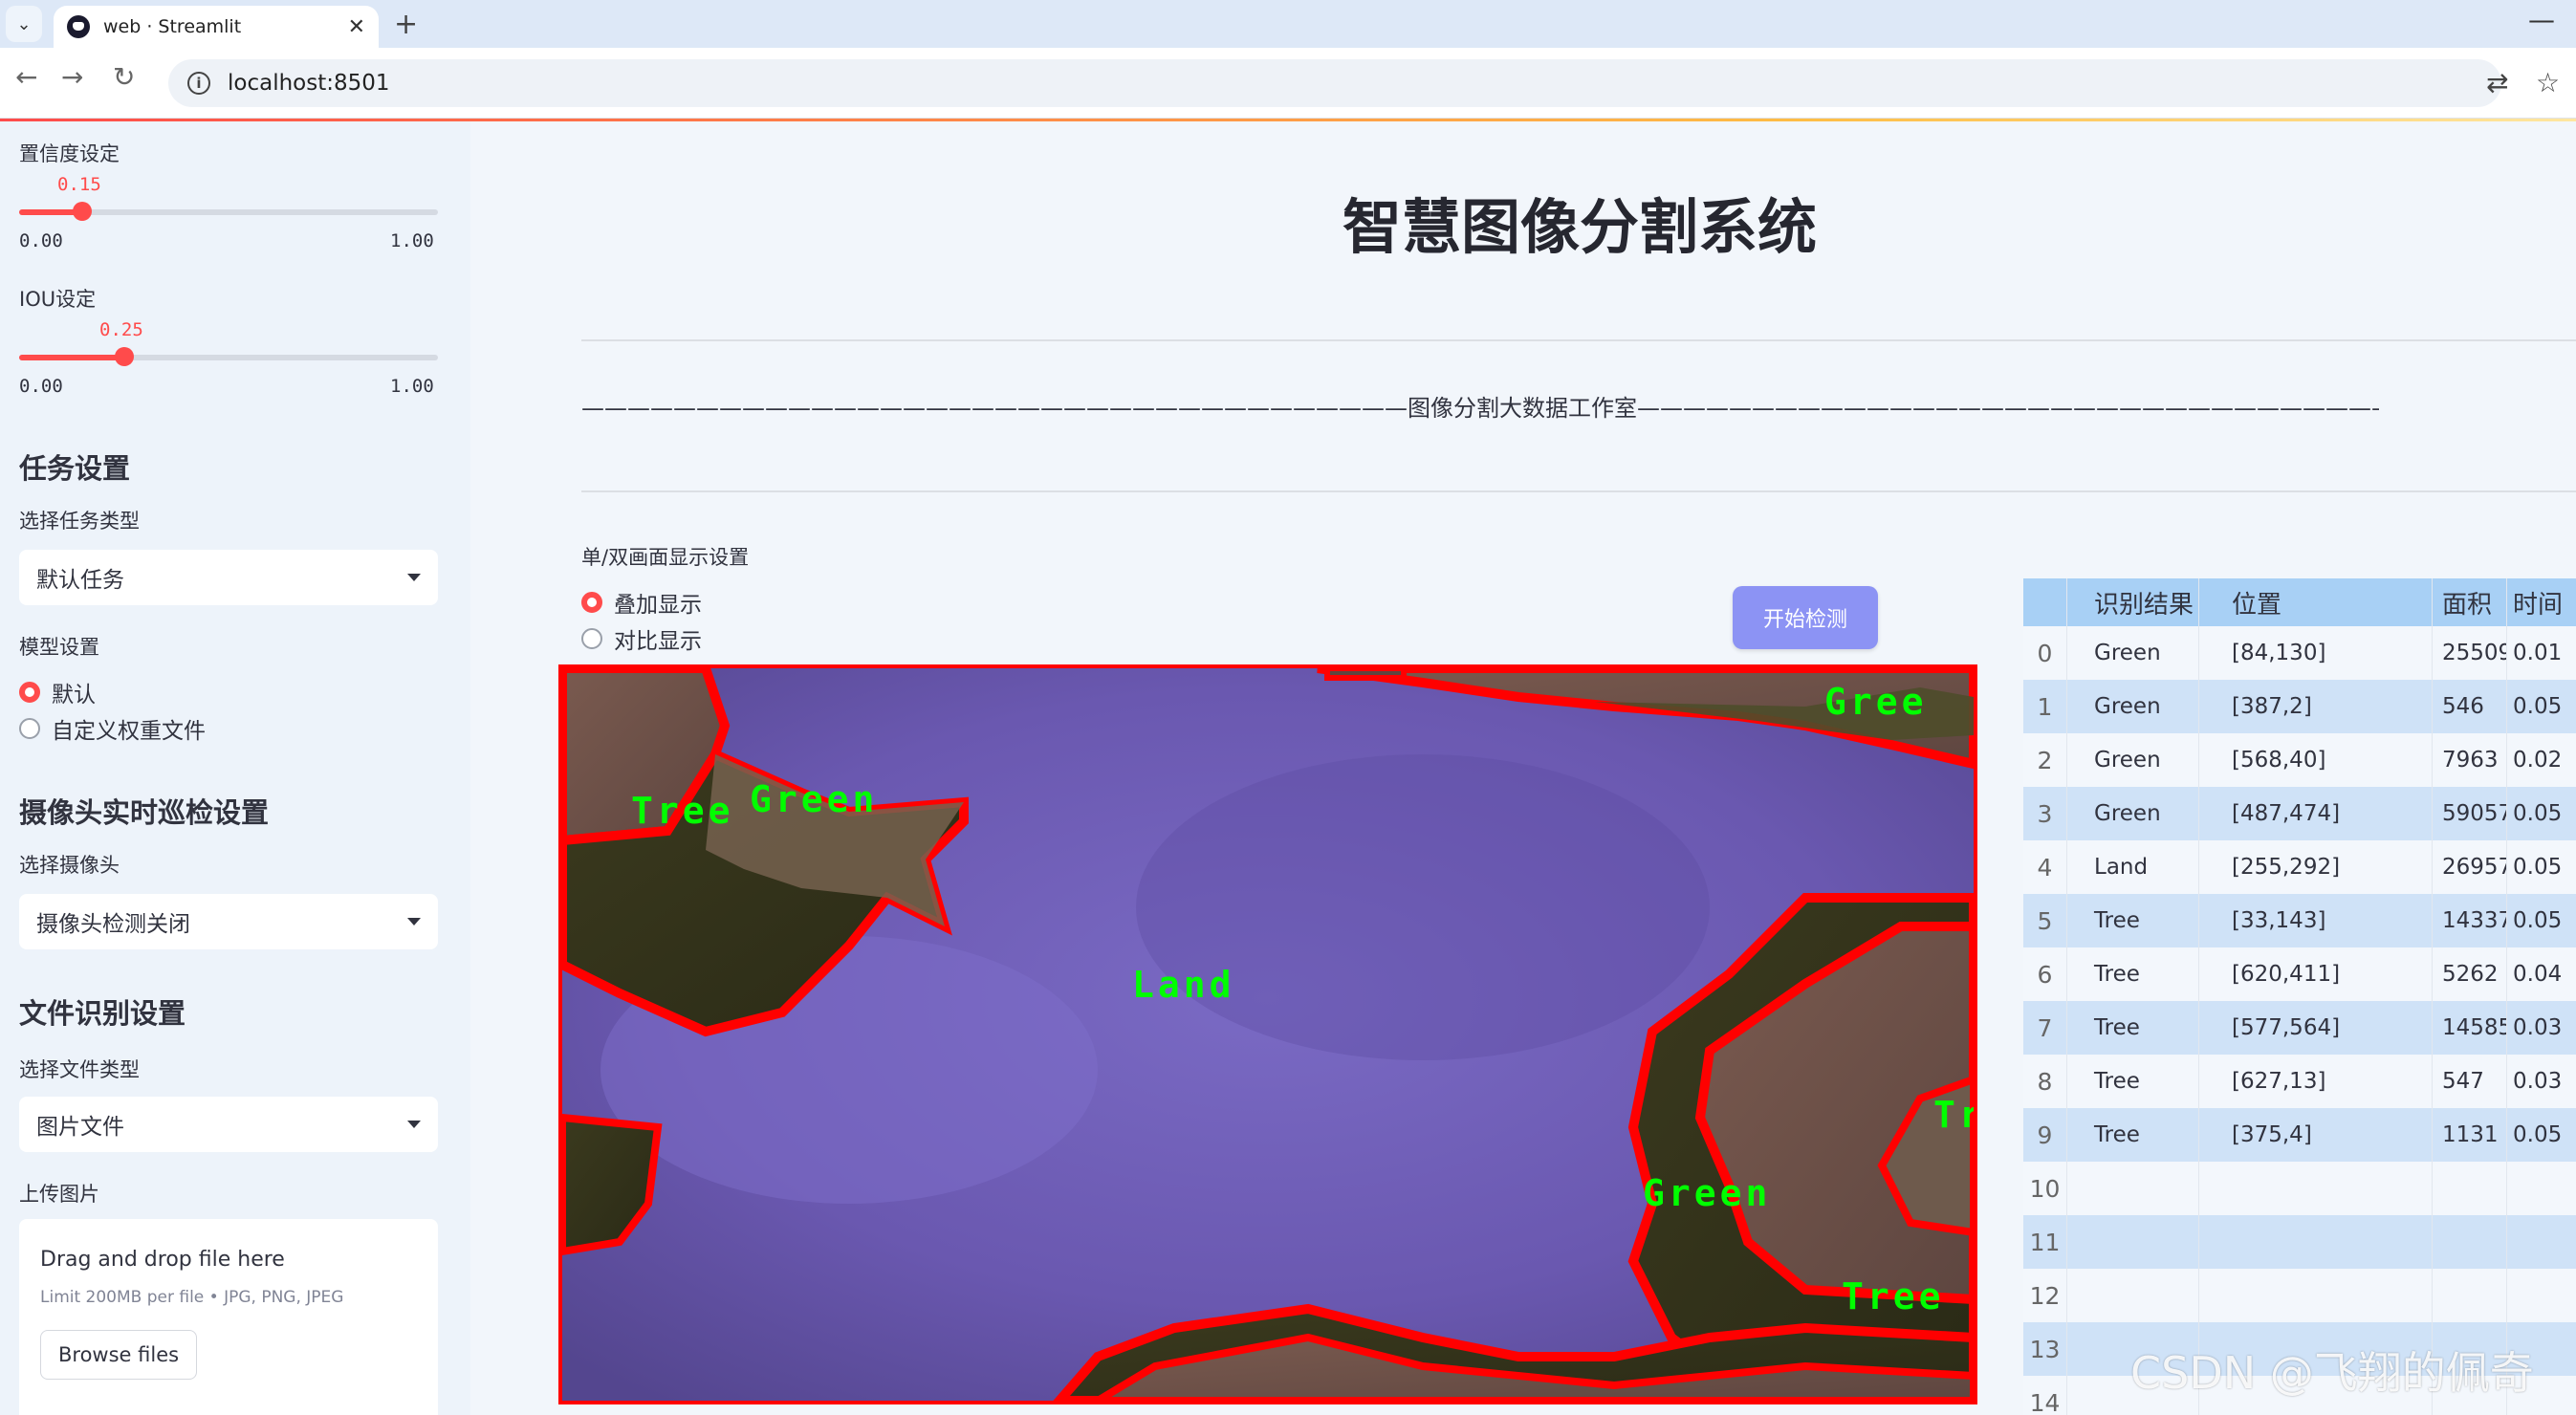 This screenshot has width=2576, height=1415. What do you see at coordinates (124, 77) in the screenshot?
I see `reload-icon: ↻` at bounding box center [124, 77].